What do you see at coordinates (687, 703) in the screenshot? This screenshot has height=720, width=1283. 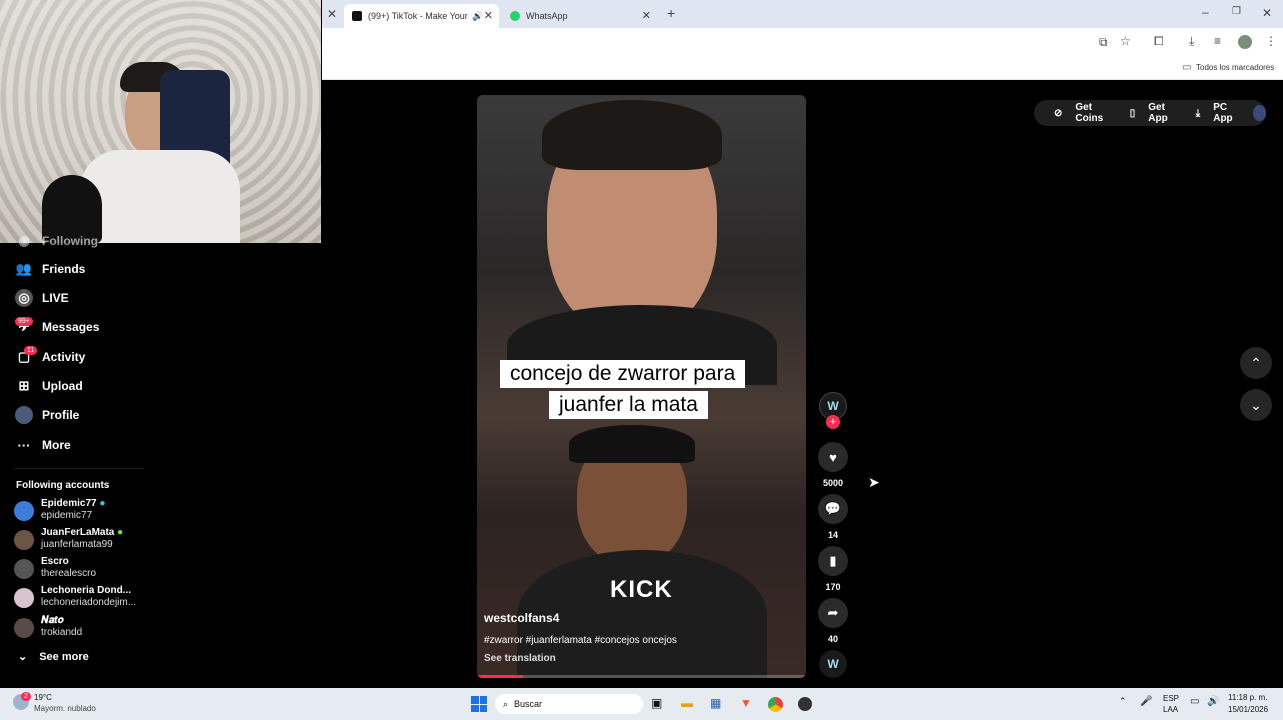 I see `file-explorer-icon: ▬` at bounding box center [687, 703].